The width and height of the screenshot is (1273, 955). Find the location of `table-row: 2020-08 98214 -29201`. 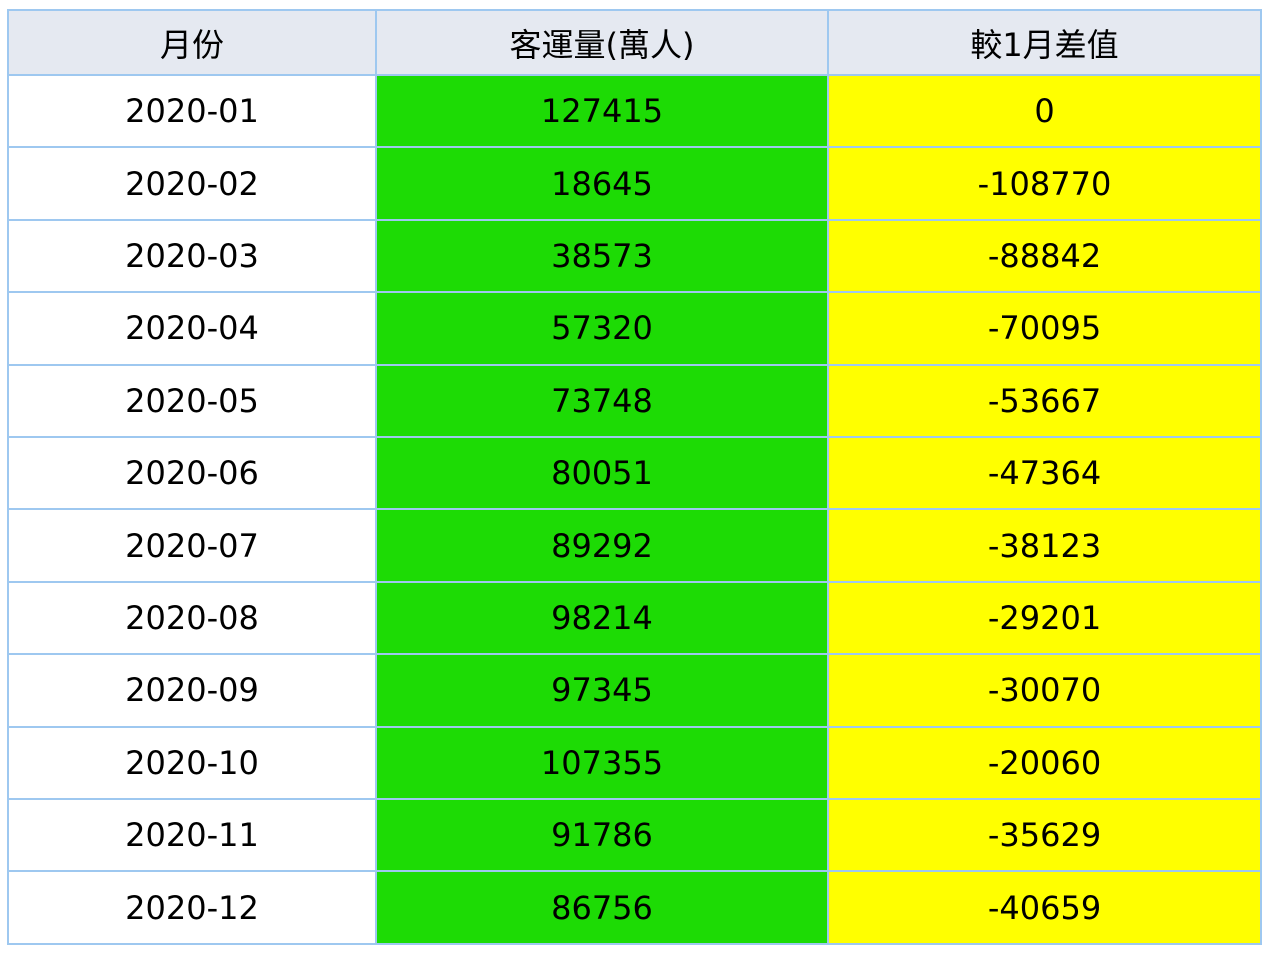

table-row: 2020-08 98214 -29201 is located at coordinates (634, 618).